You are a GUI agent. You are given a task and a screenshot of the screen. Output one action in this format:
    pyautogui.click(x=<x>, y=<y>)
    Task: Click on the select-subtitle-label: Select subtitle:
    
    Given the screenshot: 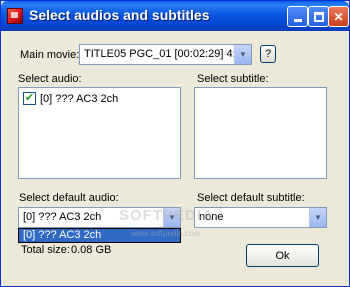 What is the action you would take?
    pyautogui.click(x=233, y=79)
    